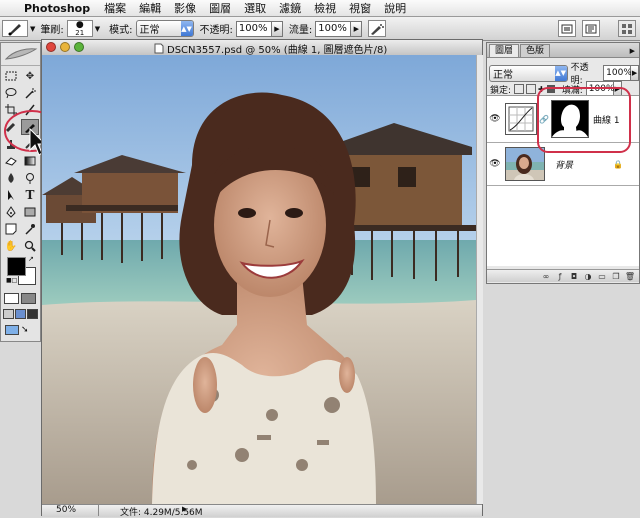 The image size is (640, 518). Describe the element at coordinates (164, 28) in the screenshot. I see `mode-dropdown: 正常 ▲▼` at that location.